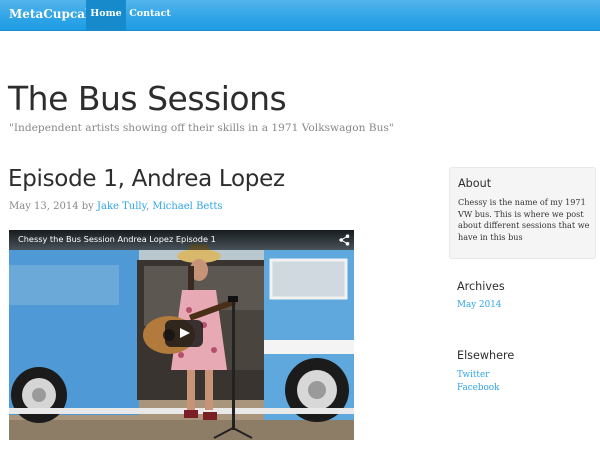  I want to click on site-title: The Bus Sessions, so click(147, 98).